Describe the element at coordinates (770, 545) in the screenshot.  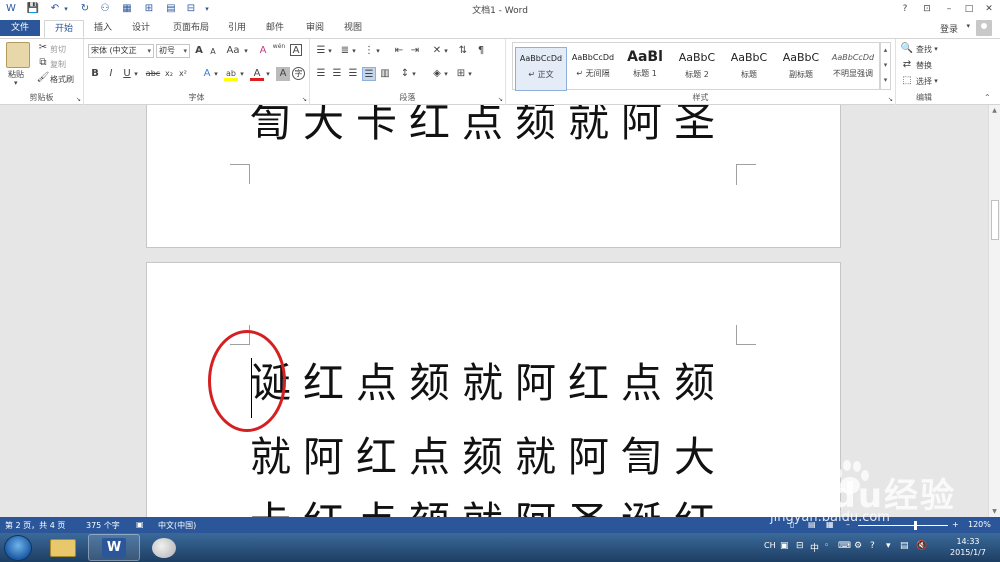
I see `ime-indicator: CH` at that location.